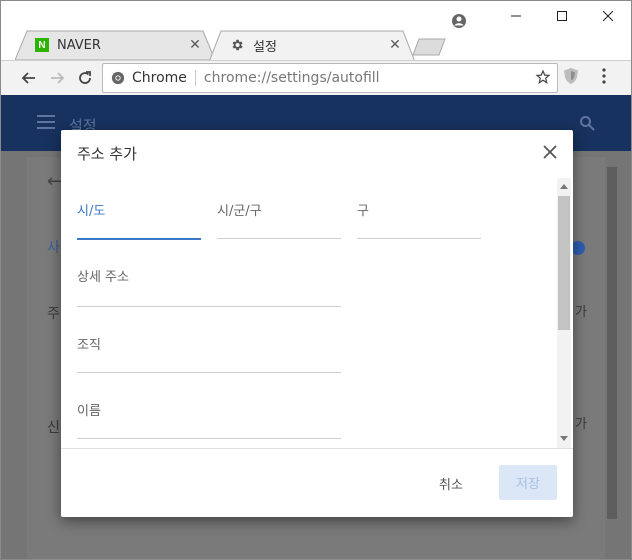  I want to click on bg-suffix-2: 가, so click(581, 424).